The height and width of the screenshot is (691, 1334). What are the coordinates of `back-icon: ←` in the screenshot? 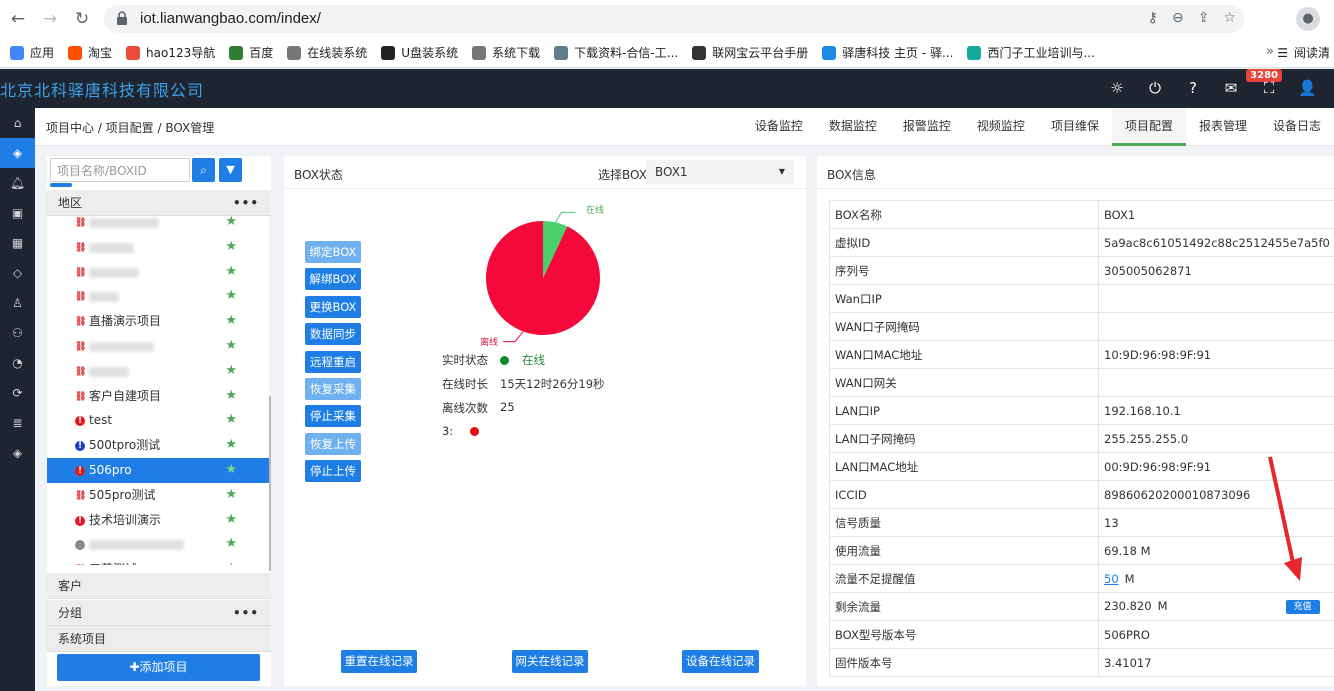 It's located at (18, 19).